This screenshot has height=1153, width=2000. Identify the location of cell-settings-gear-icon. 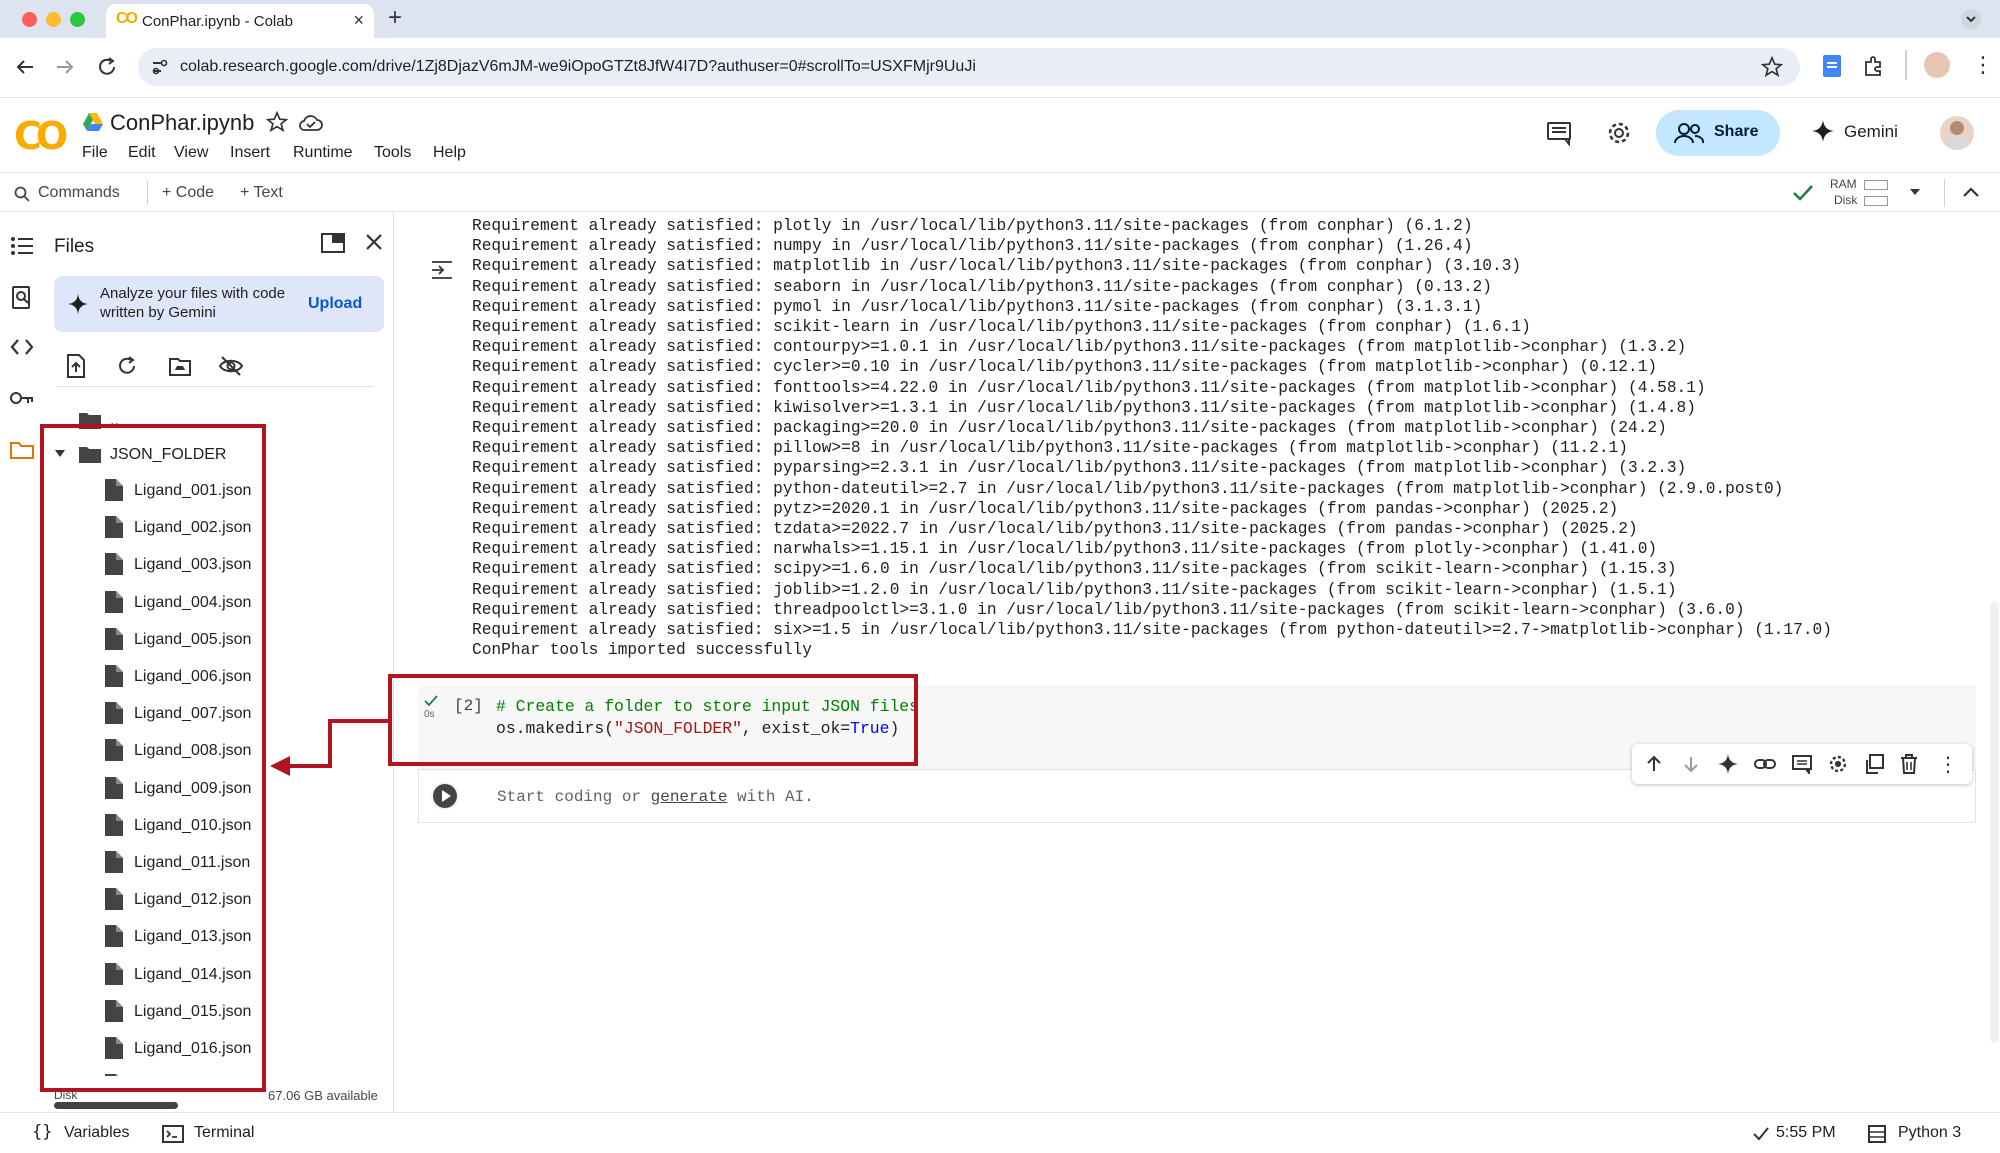
(1838, 764).